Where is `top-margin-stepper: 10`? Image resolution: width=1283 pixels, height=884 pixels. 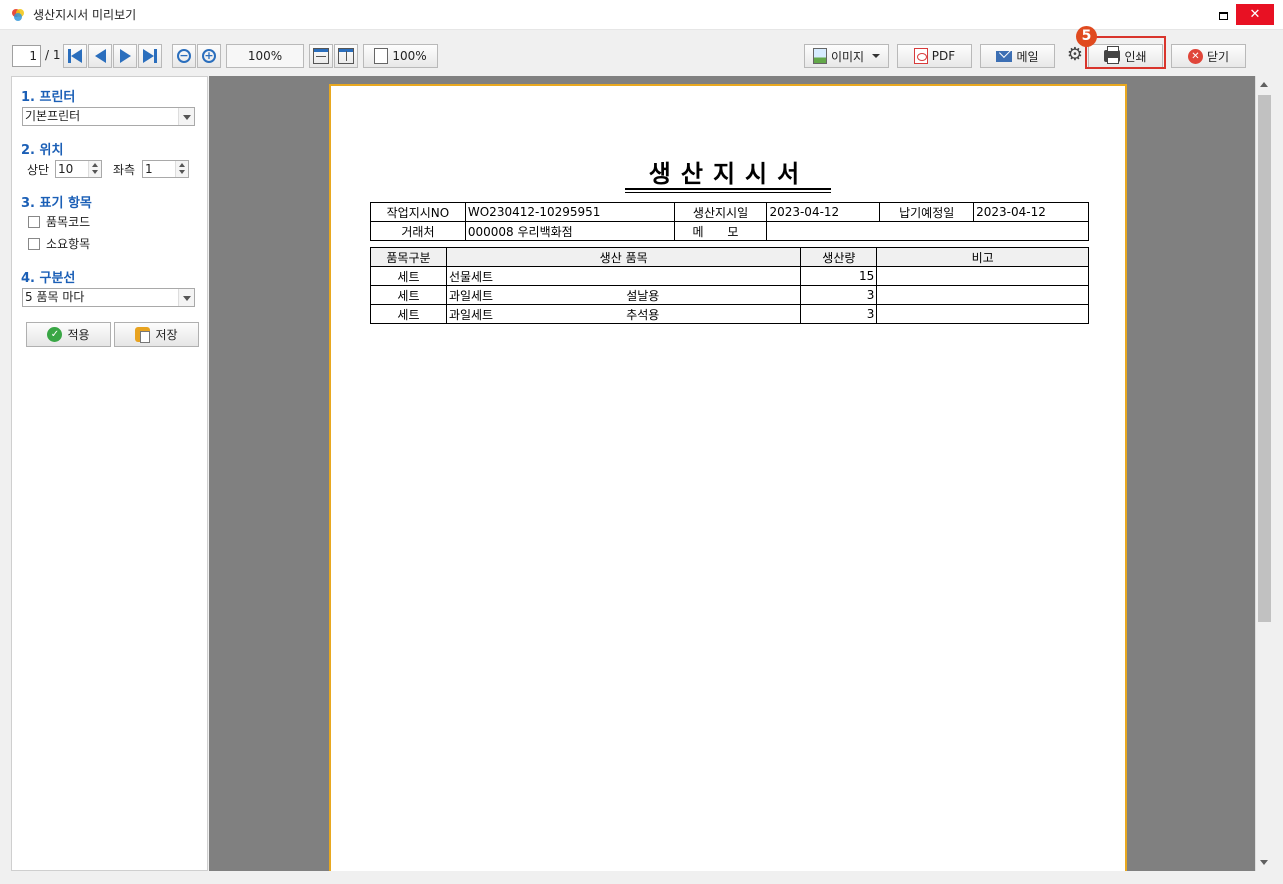
top-margin-stepper: 10 is located at coordinates (78, 169).